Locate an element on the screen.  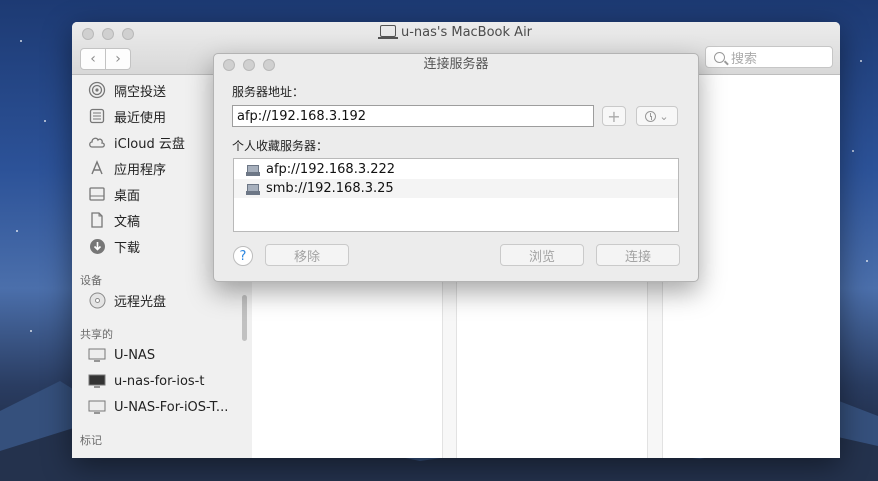
sidebar-item-desktop: 桌面 is located at coordinates (114, 194).